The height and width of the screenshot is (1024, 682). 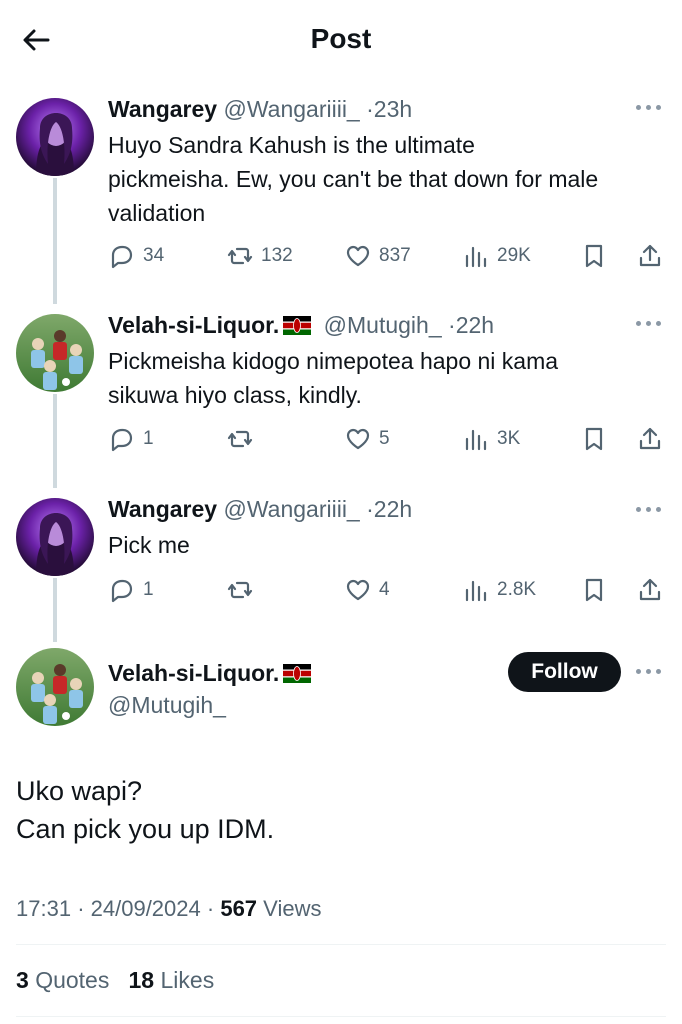 What do you see at coordinates (499, 590) in the screenshot?
I see `views-button: 2.8K` at bounding box center [499, 590].